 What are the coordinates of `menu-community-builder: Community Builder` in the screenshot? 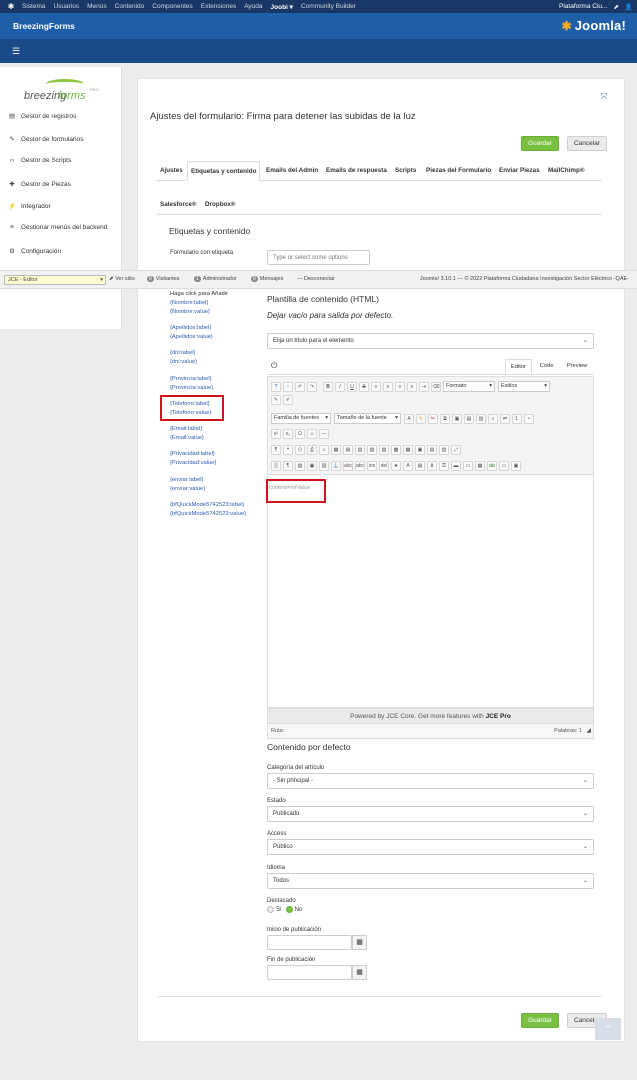 It's located at (328, 6).